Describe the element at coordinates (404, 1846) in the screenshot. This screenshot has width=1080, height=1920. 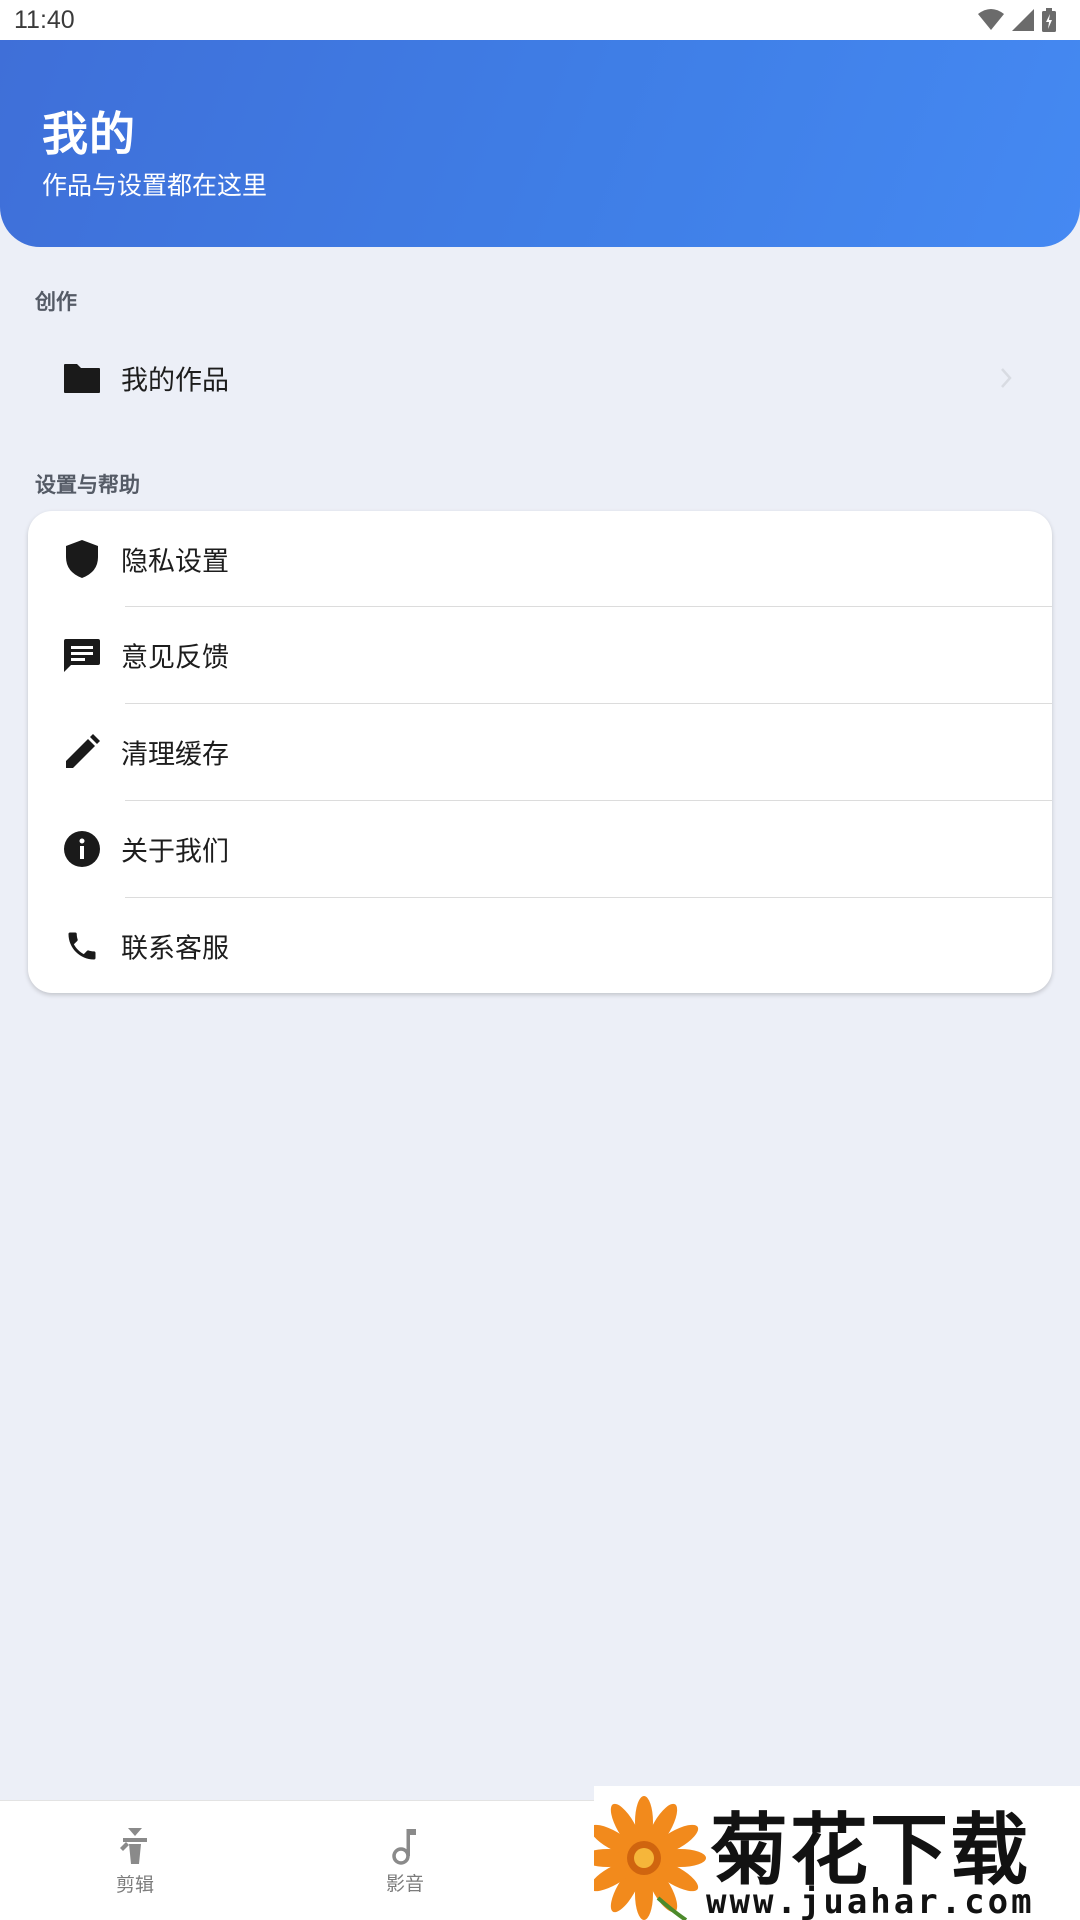
I see `music-note-icon` at that location.